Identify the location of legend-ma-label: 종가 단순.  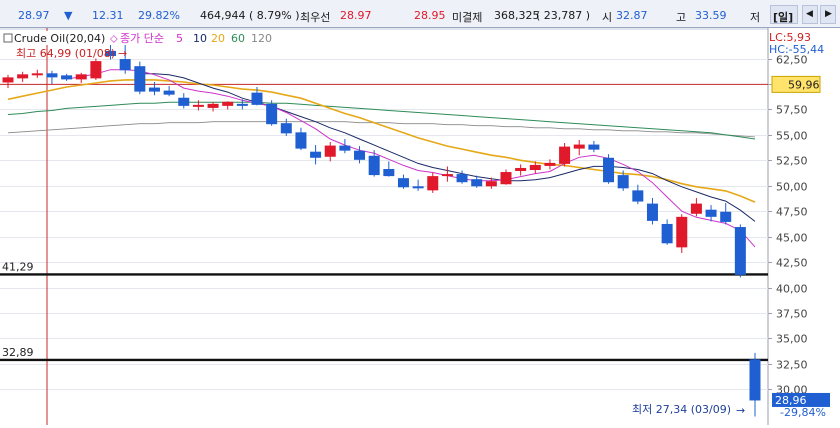
(142, 38).